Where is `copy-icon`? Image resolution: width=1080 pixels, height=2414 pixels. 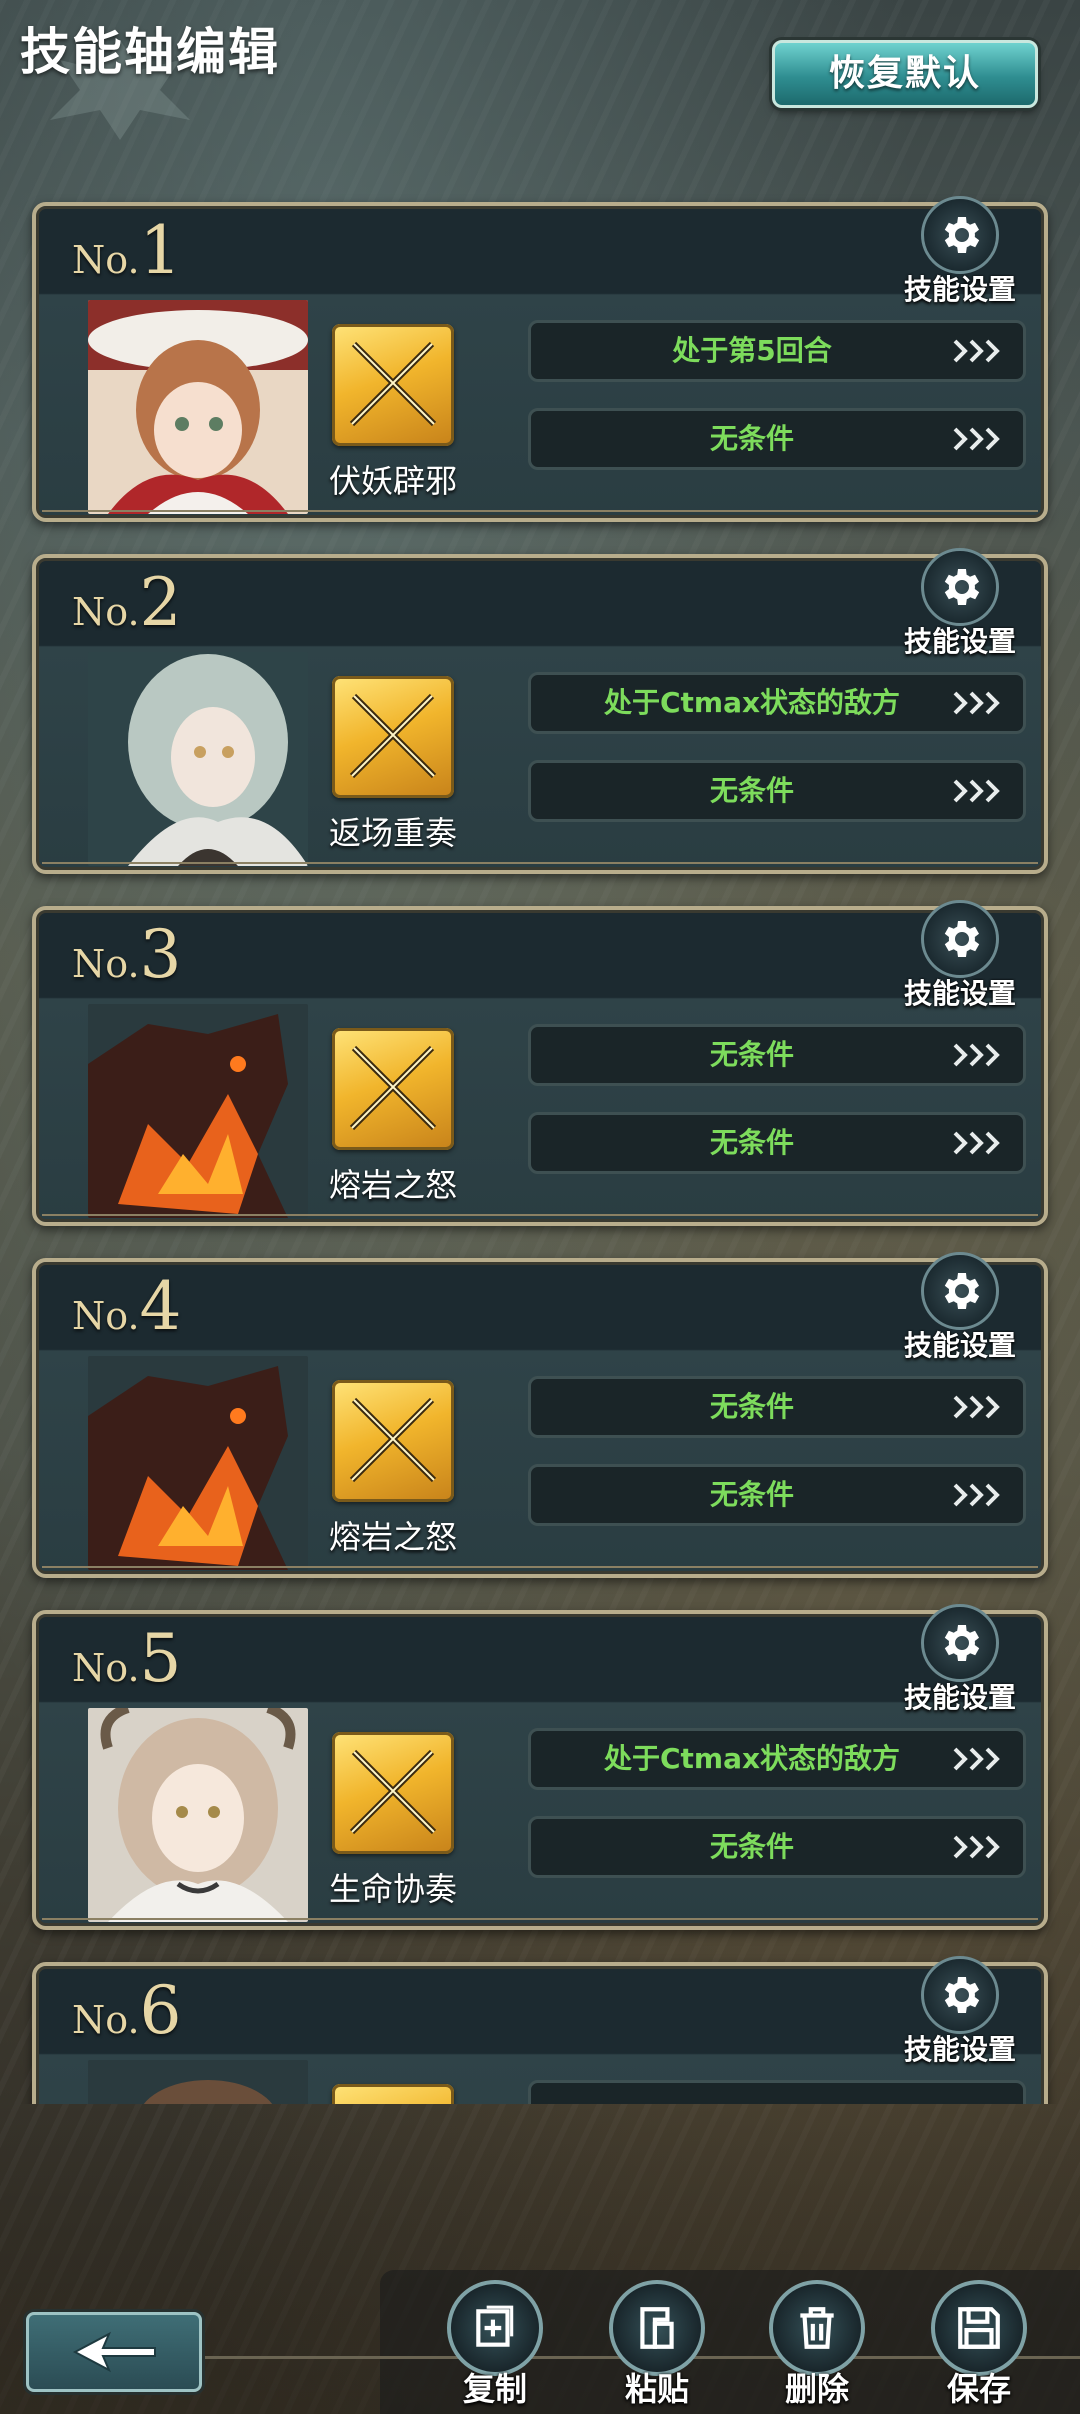 copy-icon is located at coordinates (495, 2326).